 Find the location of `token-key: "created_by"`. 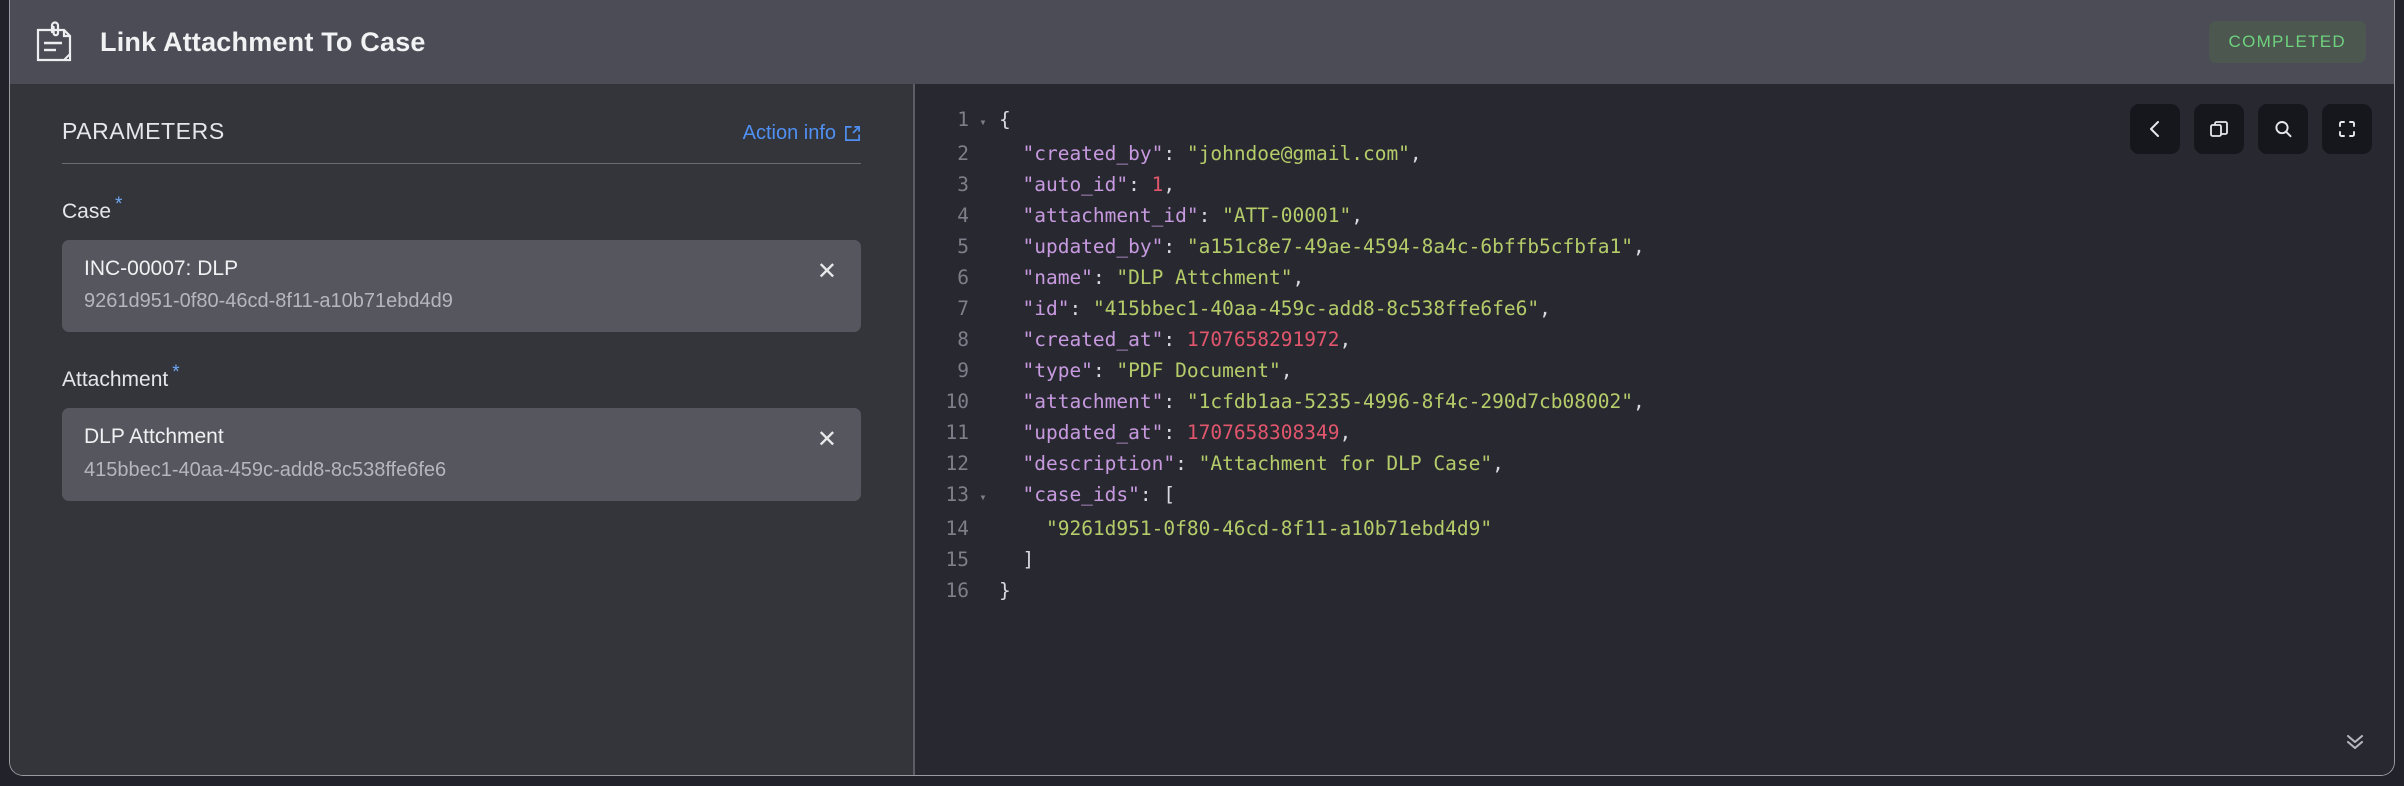

token-key: "created_by" is located at coordinates (1093, 153).